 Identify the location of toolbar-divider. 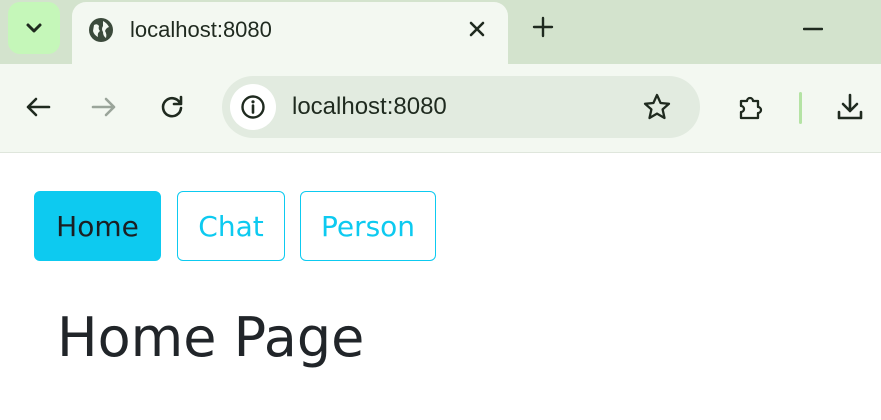
(800, 108).